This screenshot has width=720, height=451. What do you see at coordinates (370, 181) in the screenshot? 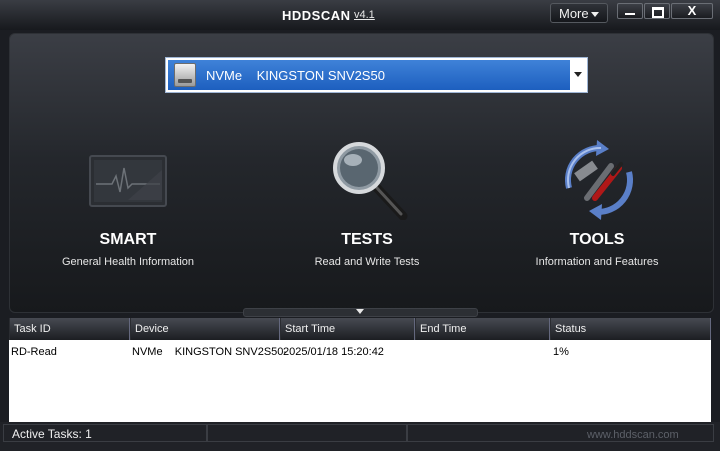
I see `magnifier-icon` at bounding box center [370, 181].